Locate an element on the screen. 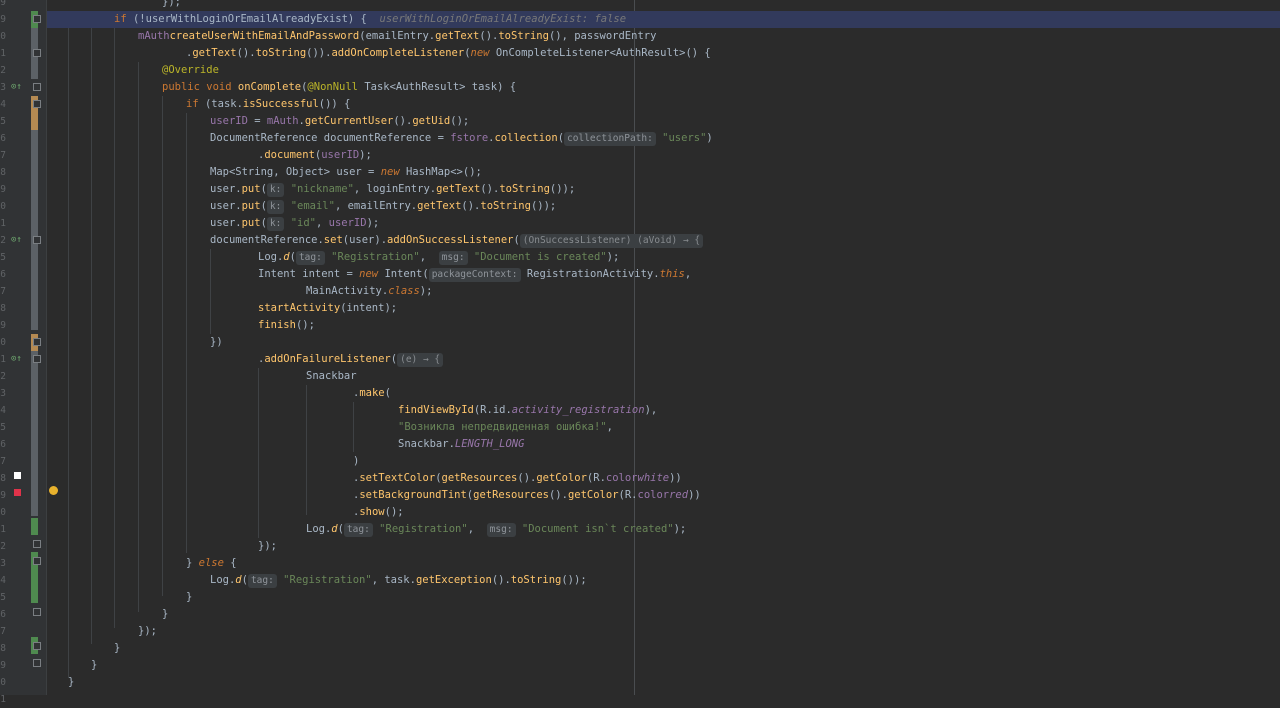 The width and height of the screenshot is (1280, 708). code-token: getText is located at coordinates (439, 206).